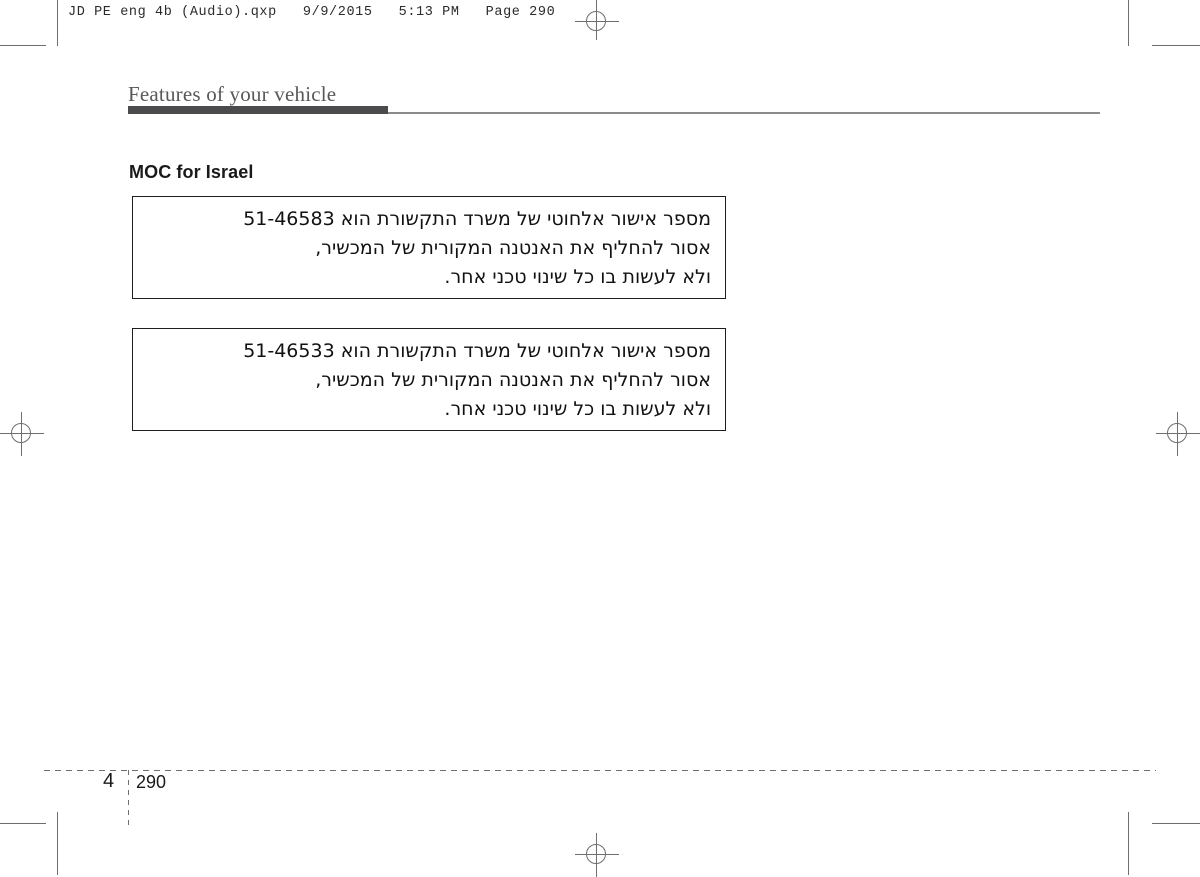 The image size is (1200, 877). What do you see at coordinates (258, 110) in the screenshot?
I see `running-head-rule-thick` at bounding box center [258, 110].